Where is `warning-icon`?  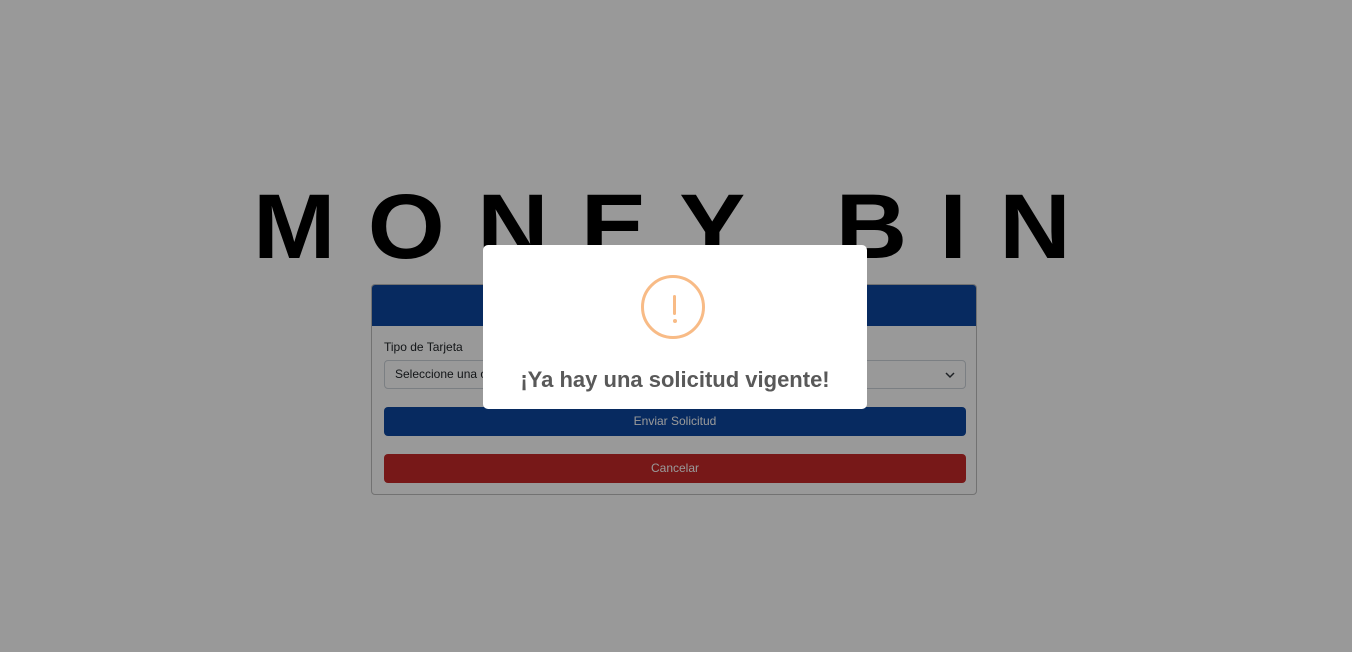 warning-icon is located at coordinates (673, 307).